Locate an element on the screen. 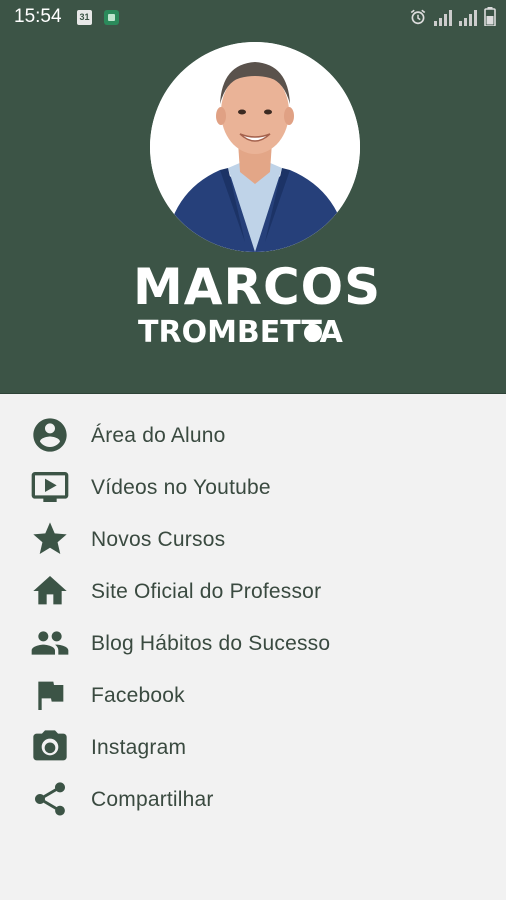  calendar-notification-icon: 31 is located at coordinates (84, 17).